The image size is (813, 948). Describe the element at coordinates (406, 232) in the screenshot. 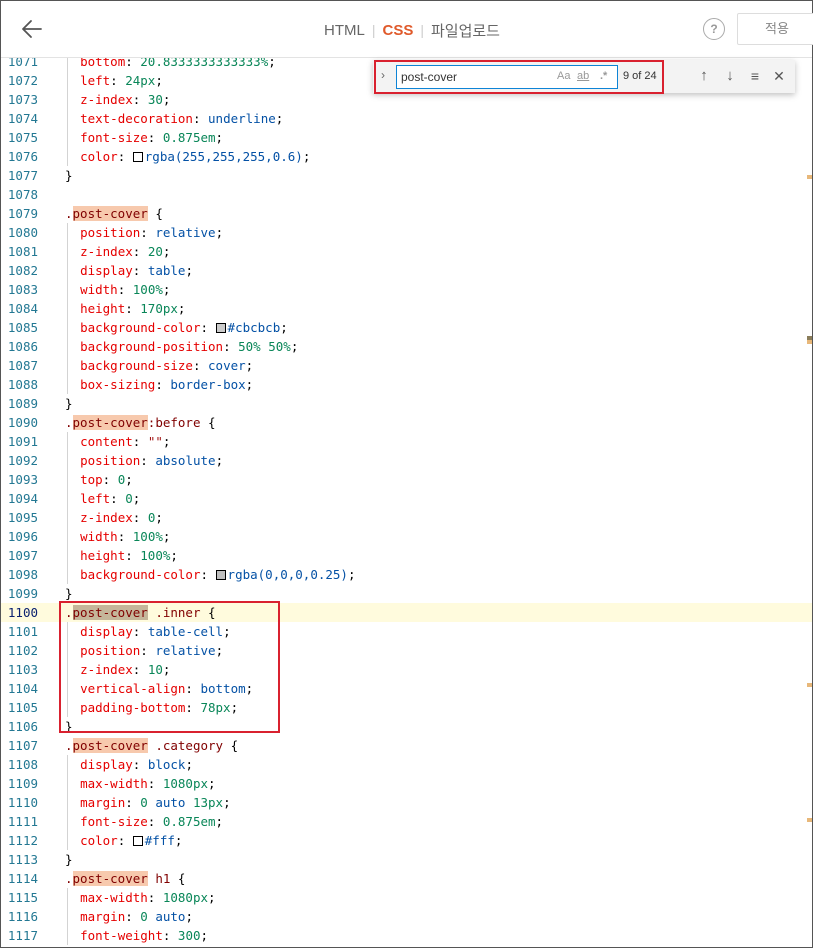

I see `code-line: 1080 position: relative;` at that location.